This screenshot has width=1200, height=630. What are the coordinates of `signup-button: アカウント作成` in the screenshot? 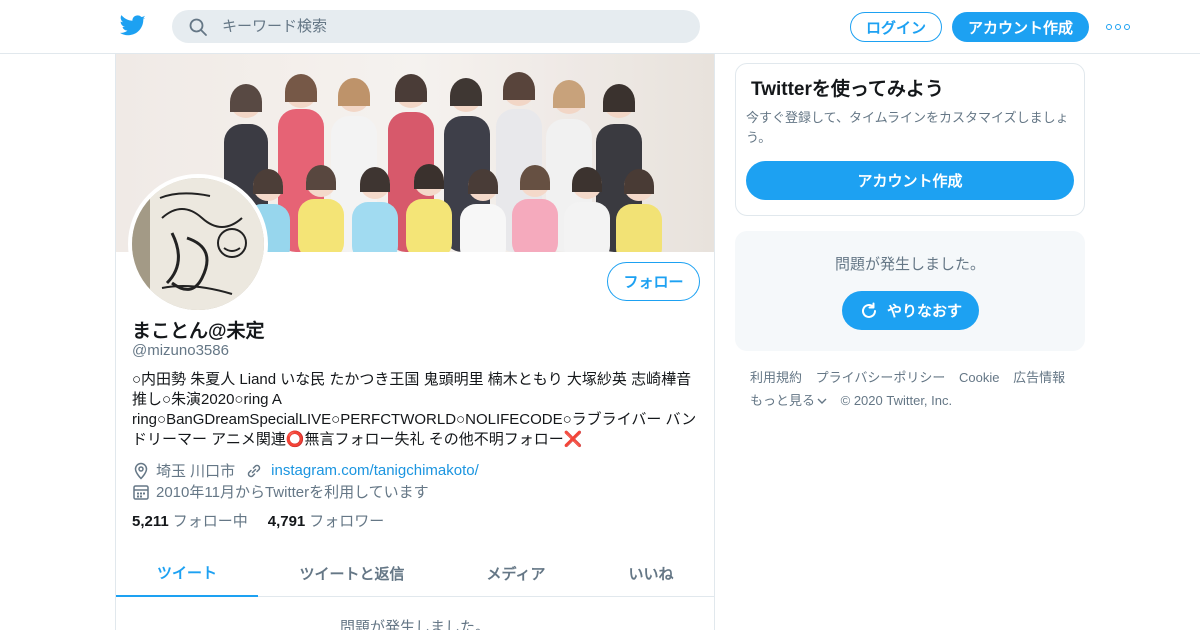 It's located at (1020, 27).